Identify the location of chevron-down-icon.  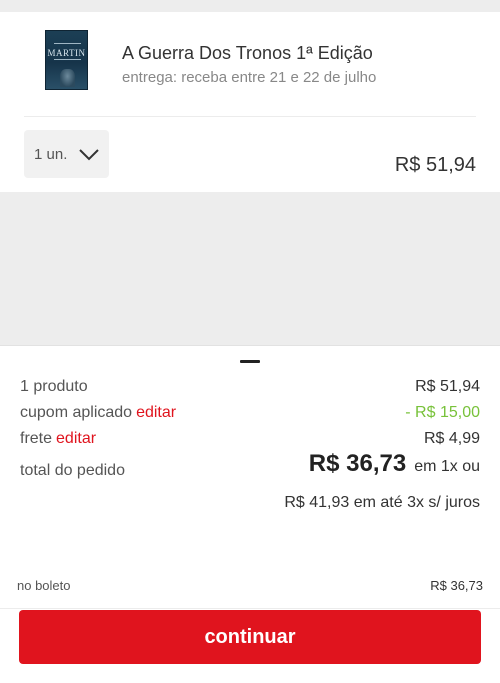
(89, 154).